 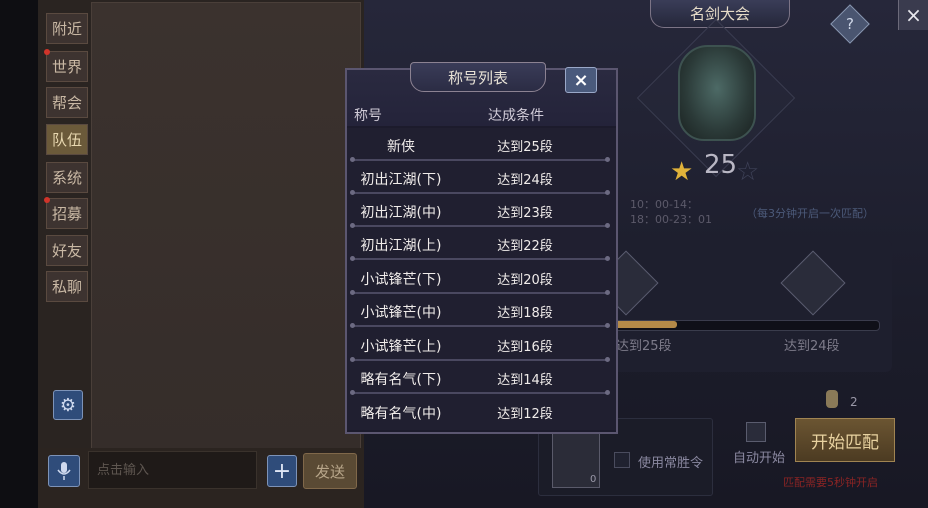 I want to click on title-condition: 达到25段, so click(x=525, y=147).